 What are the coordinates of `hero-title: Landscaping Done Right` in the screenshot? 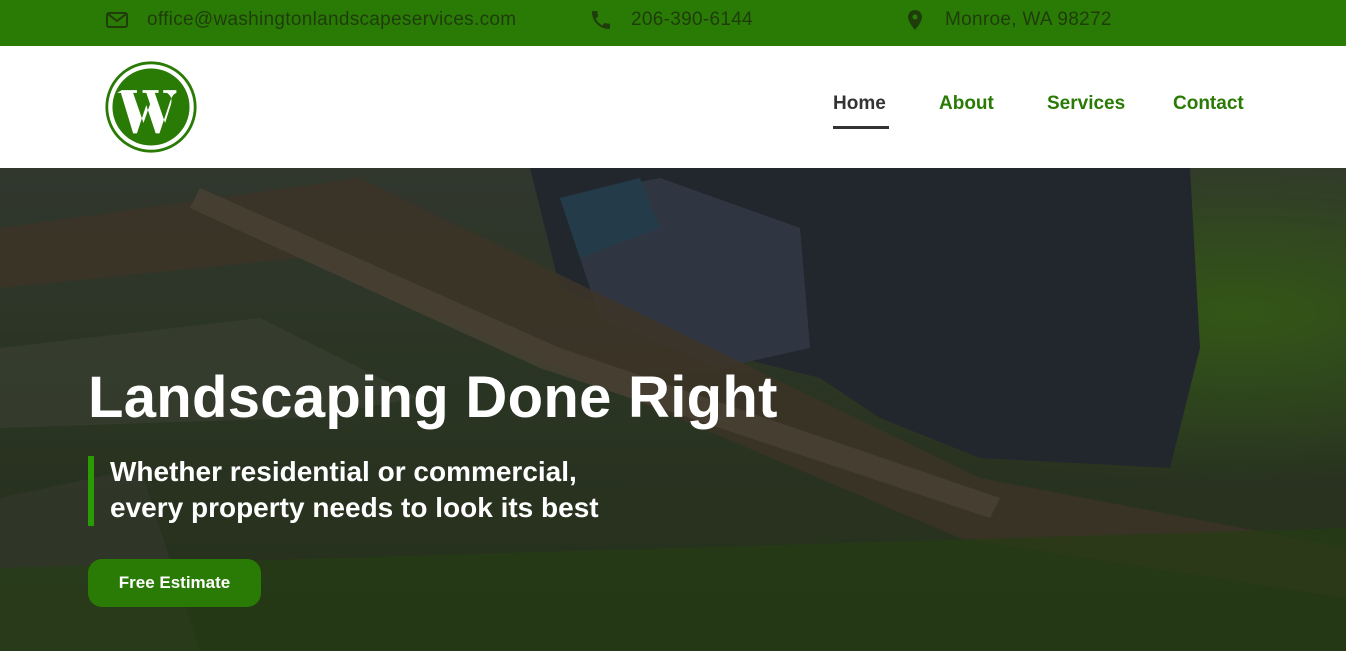 It's located at (433, 397).